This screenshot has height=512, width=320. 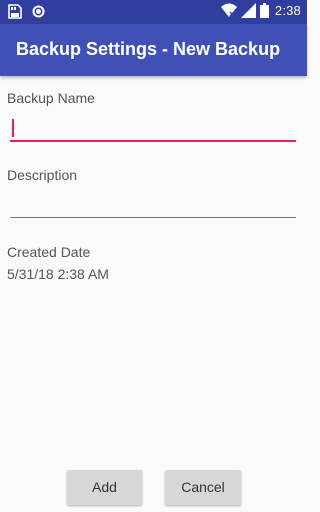 What do you see at coordinates (26, 11) in the screenshot?
I see `status-left` at bounding box center [26, 11].